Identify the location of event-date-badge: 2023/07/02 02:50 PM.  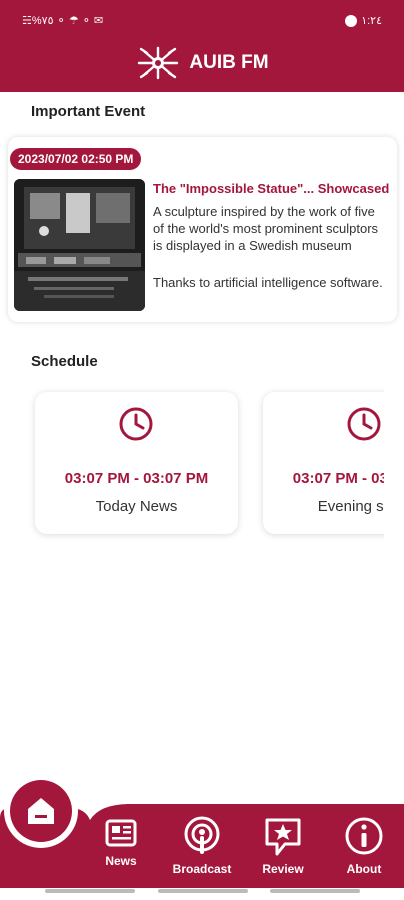
(76, 159).